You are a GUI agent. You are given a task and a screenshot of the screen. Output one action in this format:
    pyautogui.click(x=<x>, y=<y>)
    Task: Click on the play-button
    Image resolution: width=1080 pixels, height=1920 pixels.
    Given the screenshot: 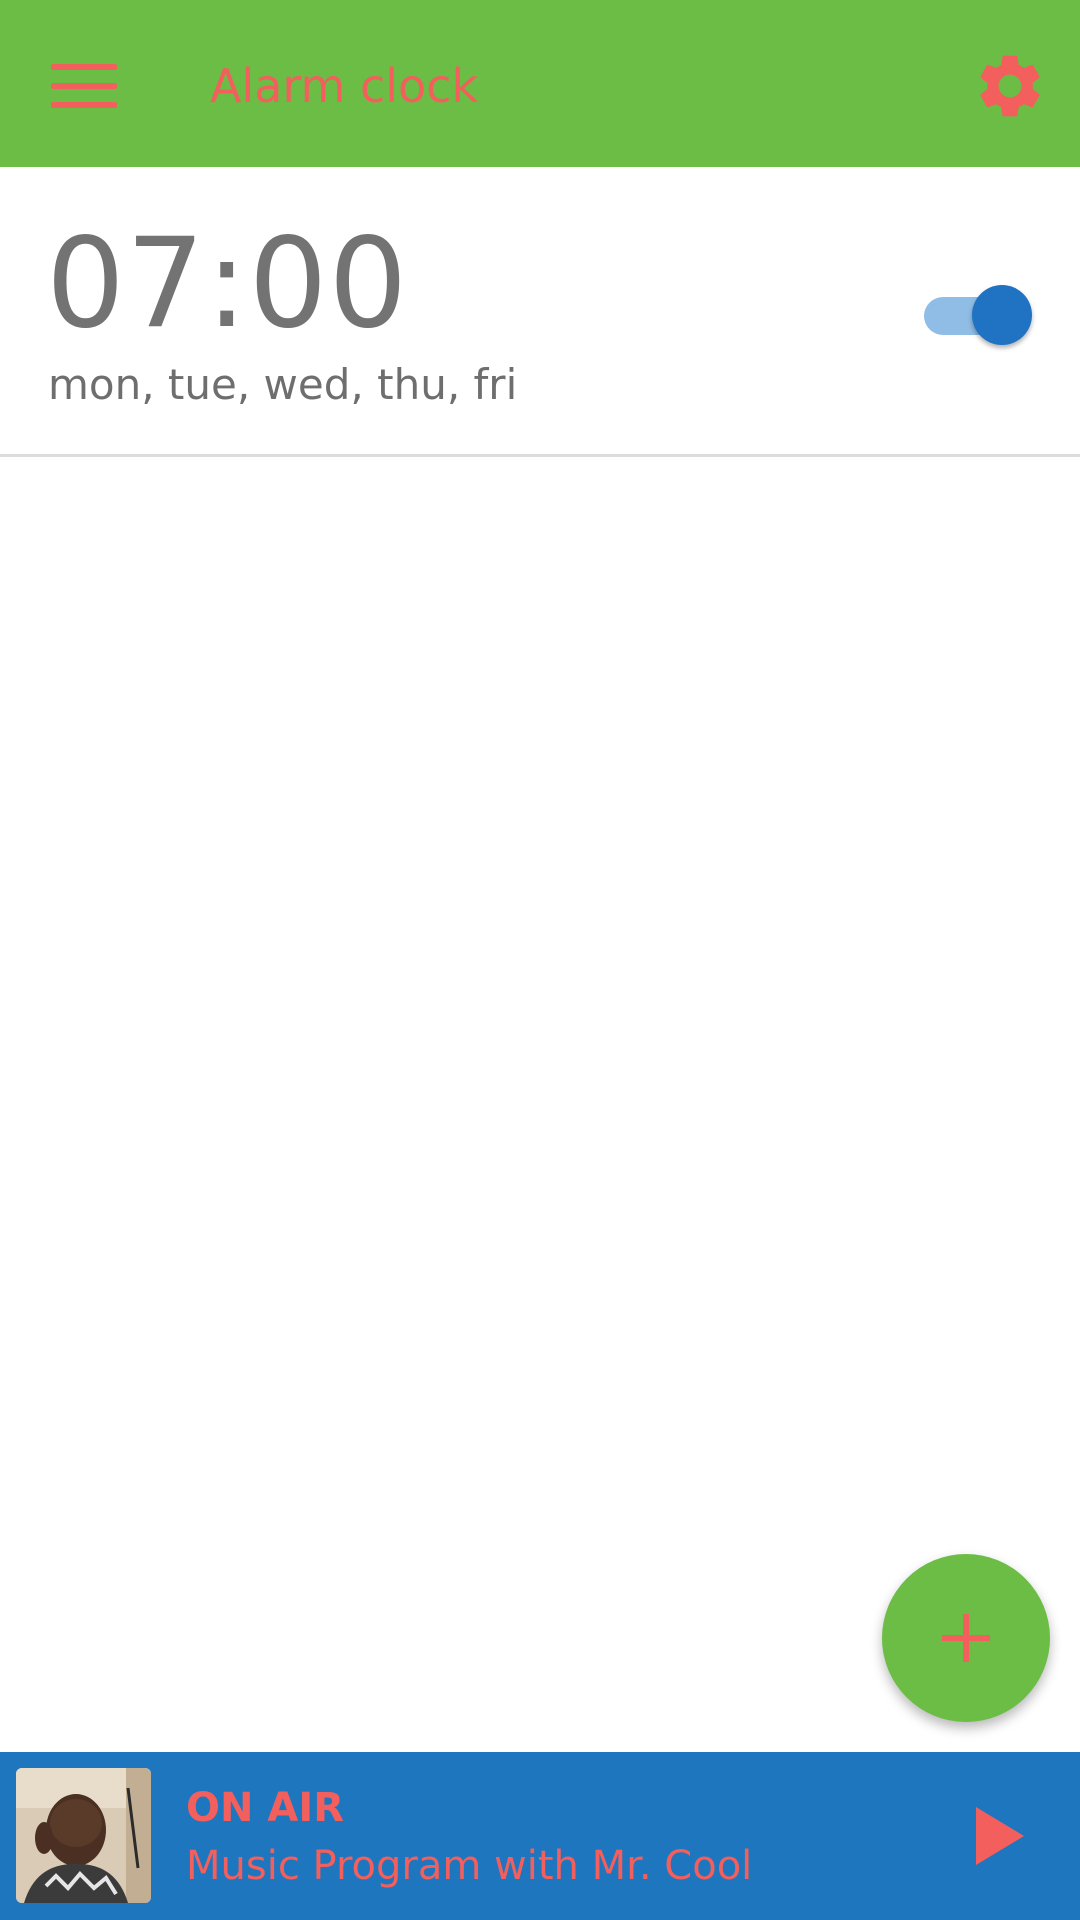 What is the action you would take?
    pyautogui.click(x=1000, y=1836)
    